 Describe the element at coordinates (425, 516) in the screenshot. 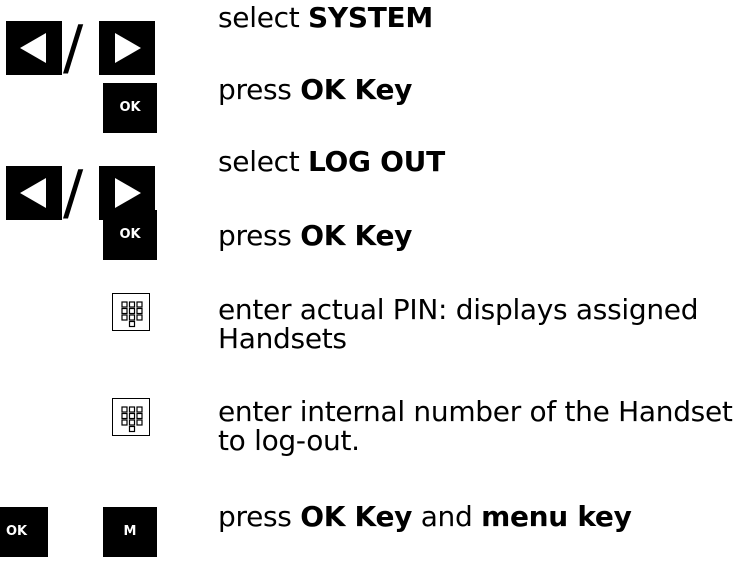

I see `step-text: press OK Key and menu key` at that location.